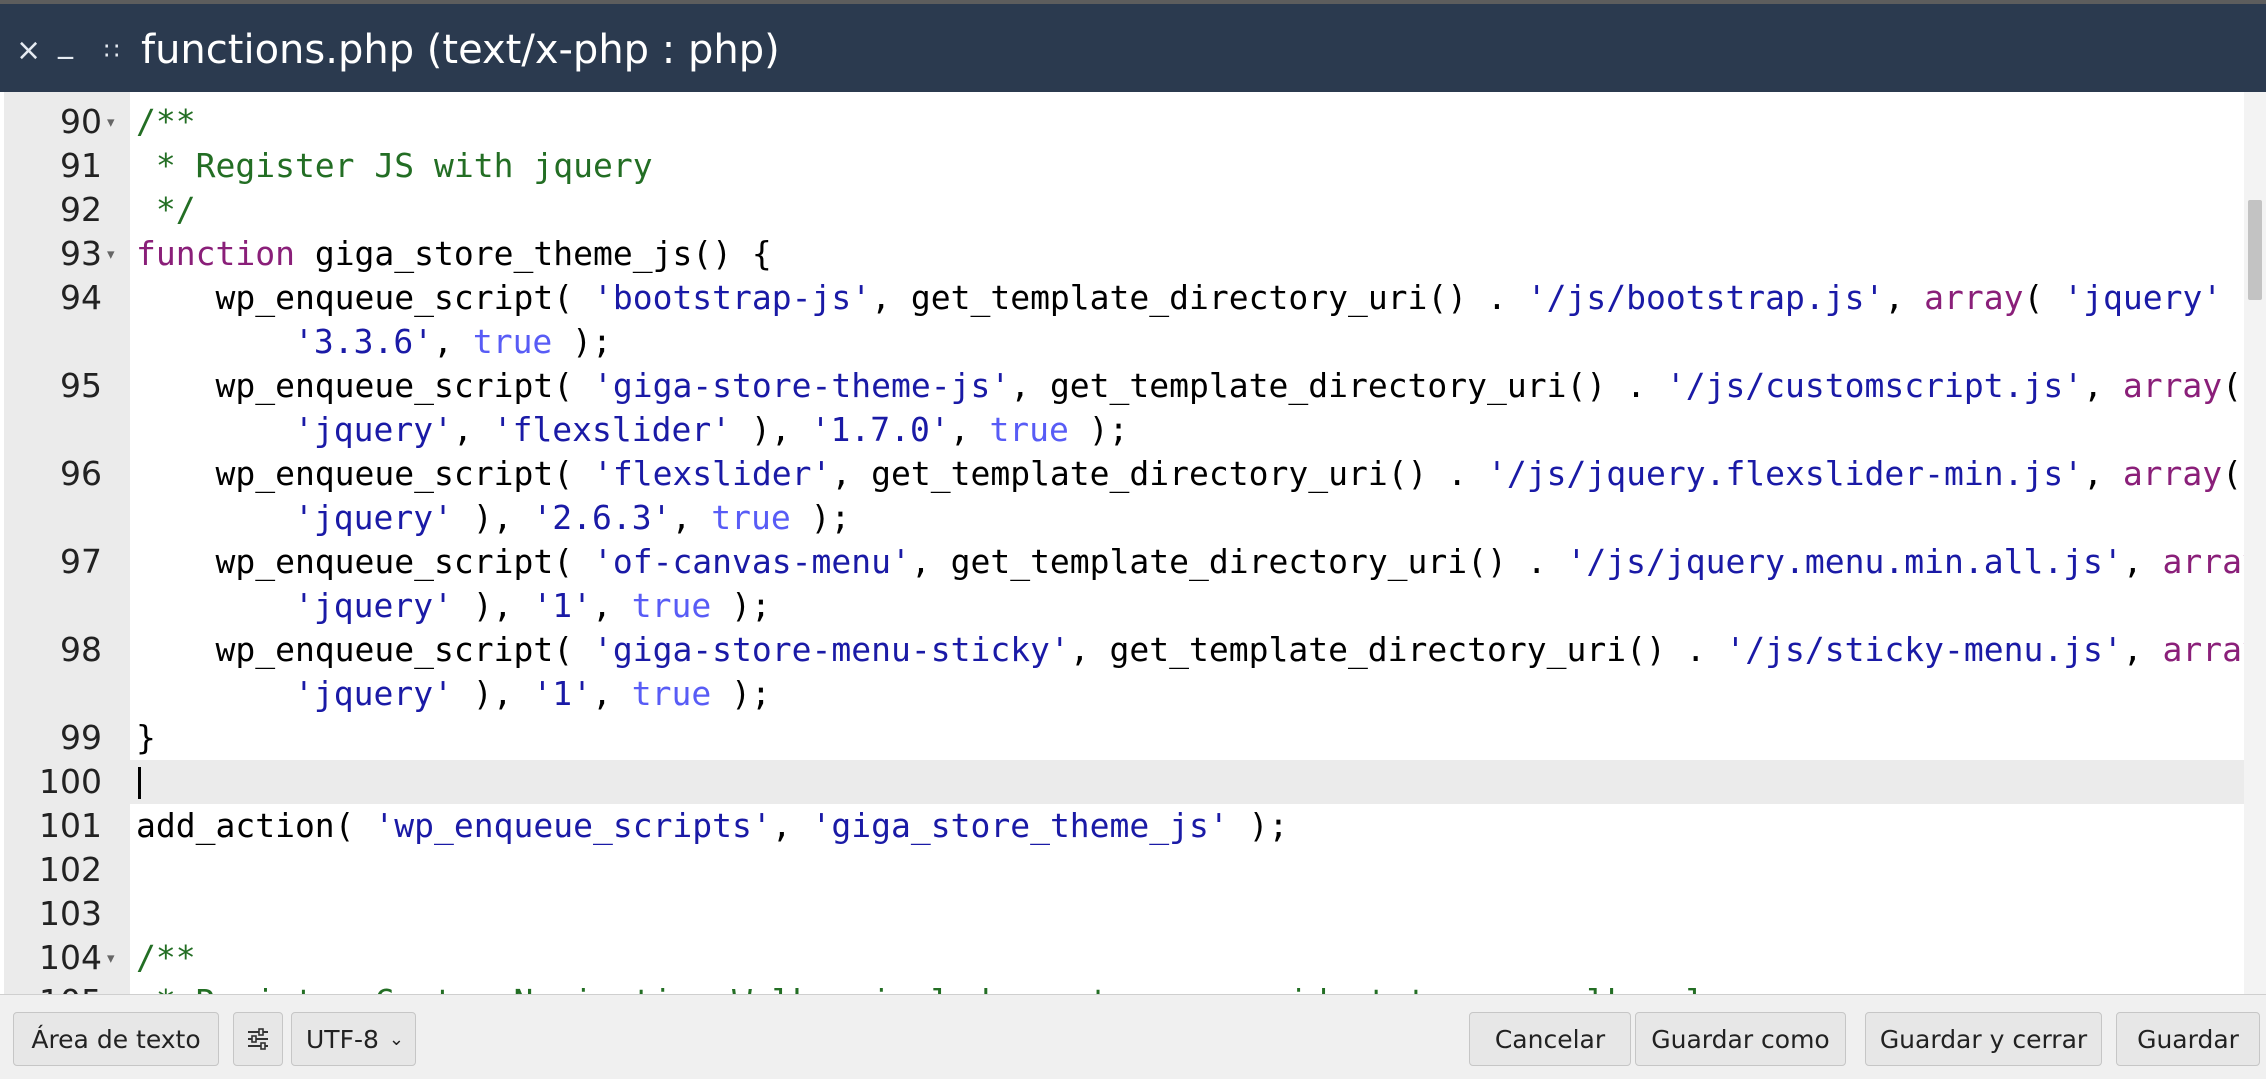 This screenshot has width=2266, height=1079. Describe the element at coordinates (1133, 48) in the screenshot. I see `editor-titlebar: × _ ∷ functions.php (text/x-php : php)` at that location.